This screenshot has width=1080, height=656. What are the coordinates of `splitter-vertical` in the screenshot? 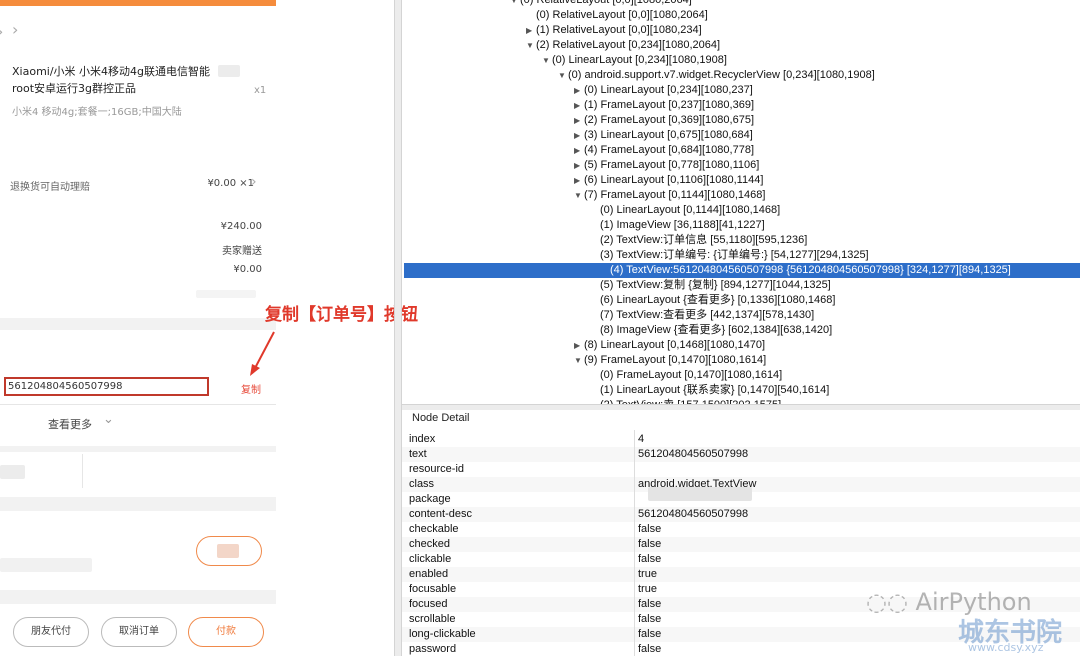 It's located at (398, 328).